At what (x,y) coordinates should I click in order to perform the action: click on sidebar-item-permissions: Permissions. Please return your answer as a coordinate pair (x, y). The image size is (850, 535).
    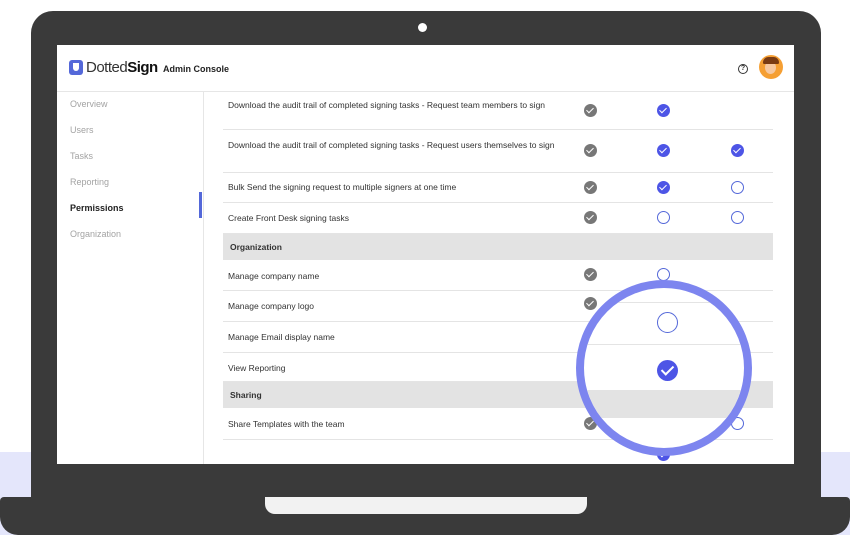
    Looking at the image, I should click on (97, 208).